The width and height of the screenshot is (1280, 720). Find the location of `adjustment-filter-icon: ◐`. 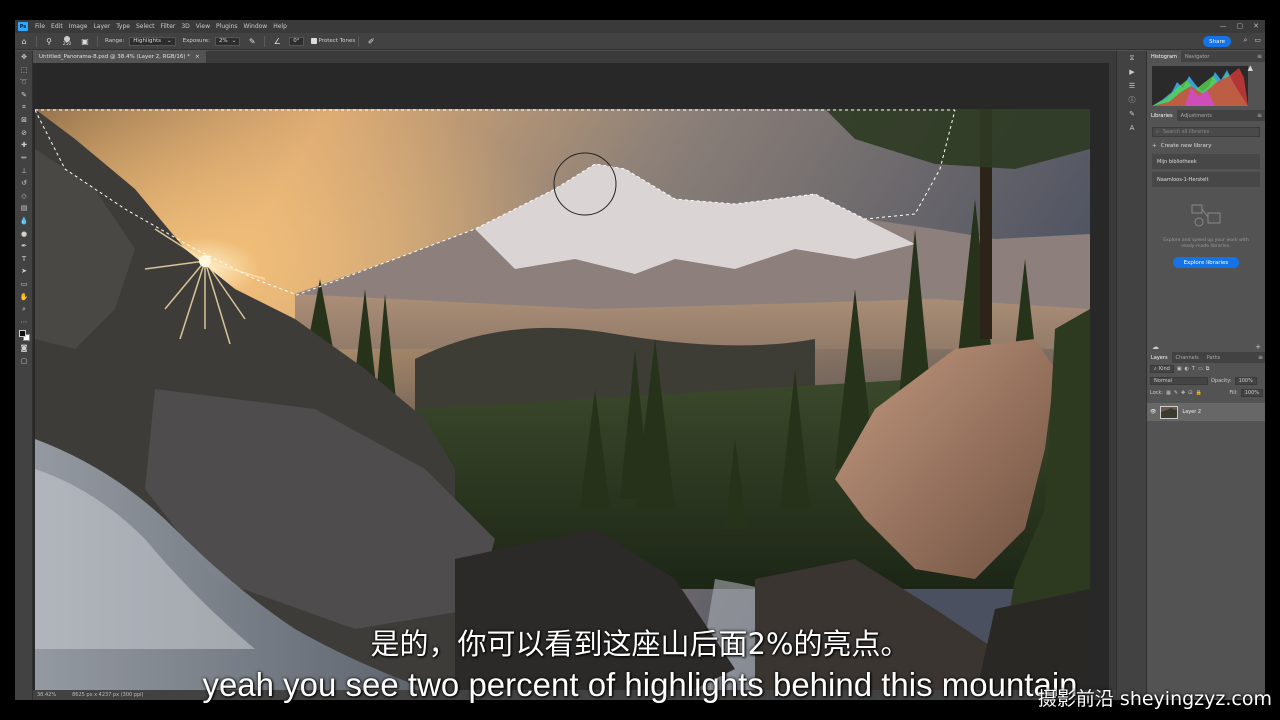

adjustment-filter-icon: ◐ is located at coordinates (1187, 369).